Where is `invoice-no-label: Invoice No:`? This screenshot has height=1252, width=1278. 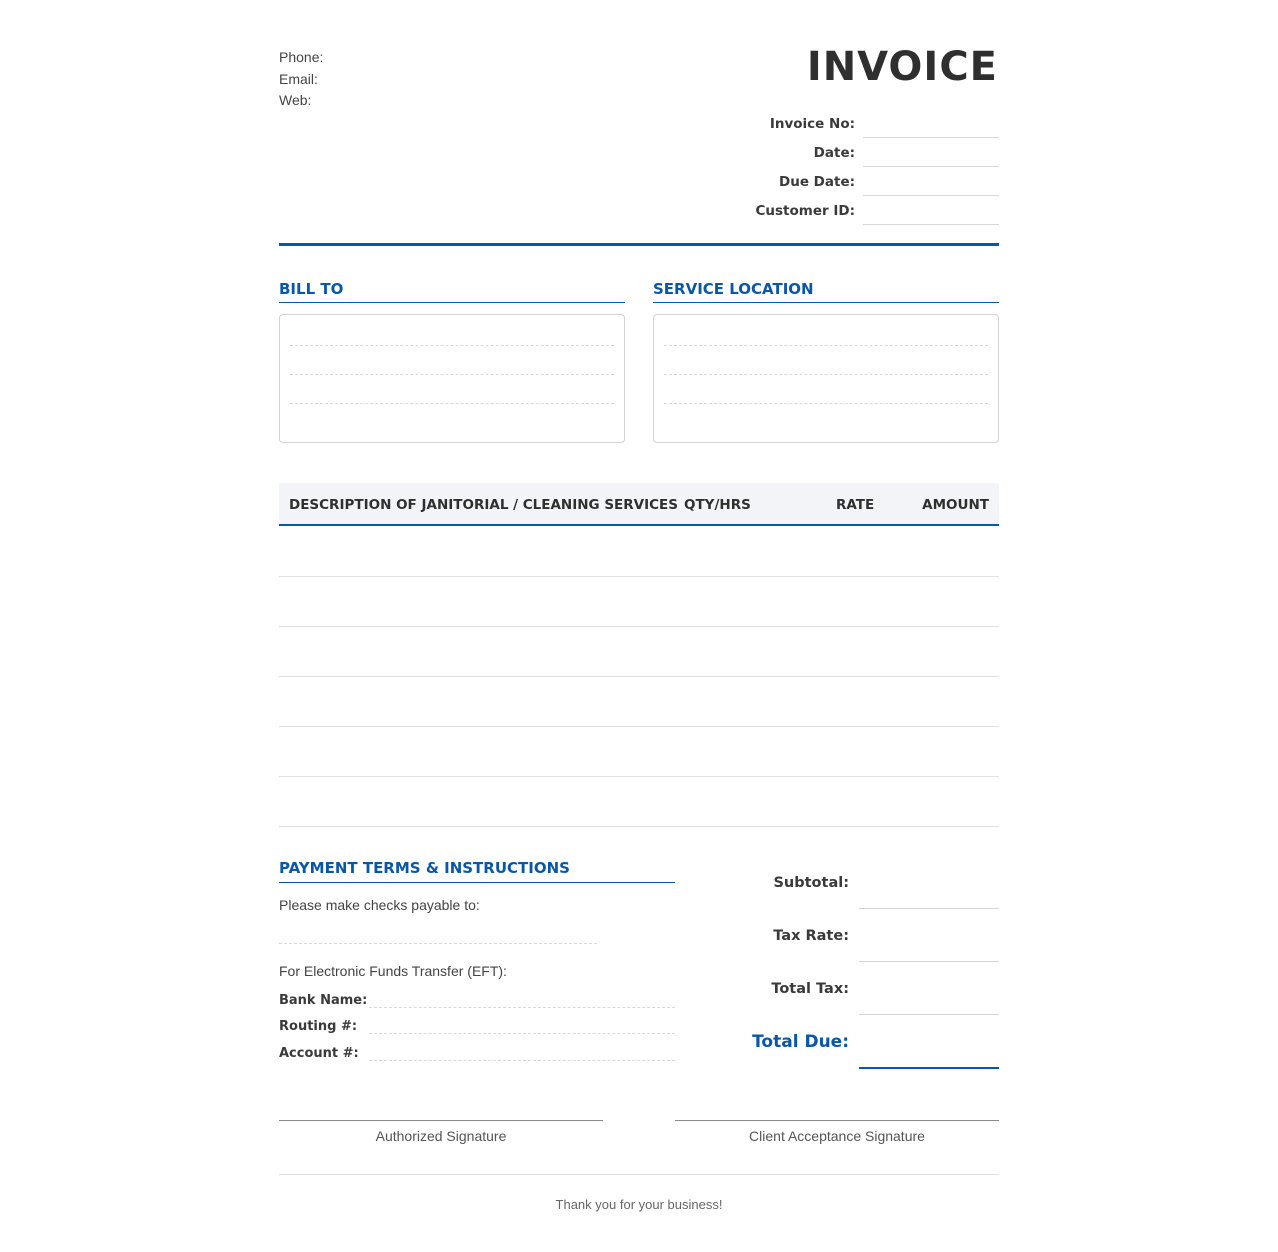 invoice-no-label: Invoice No: is located at coordinates (812, 124).